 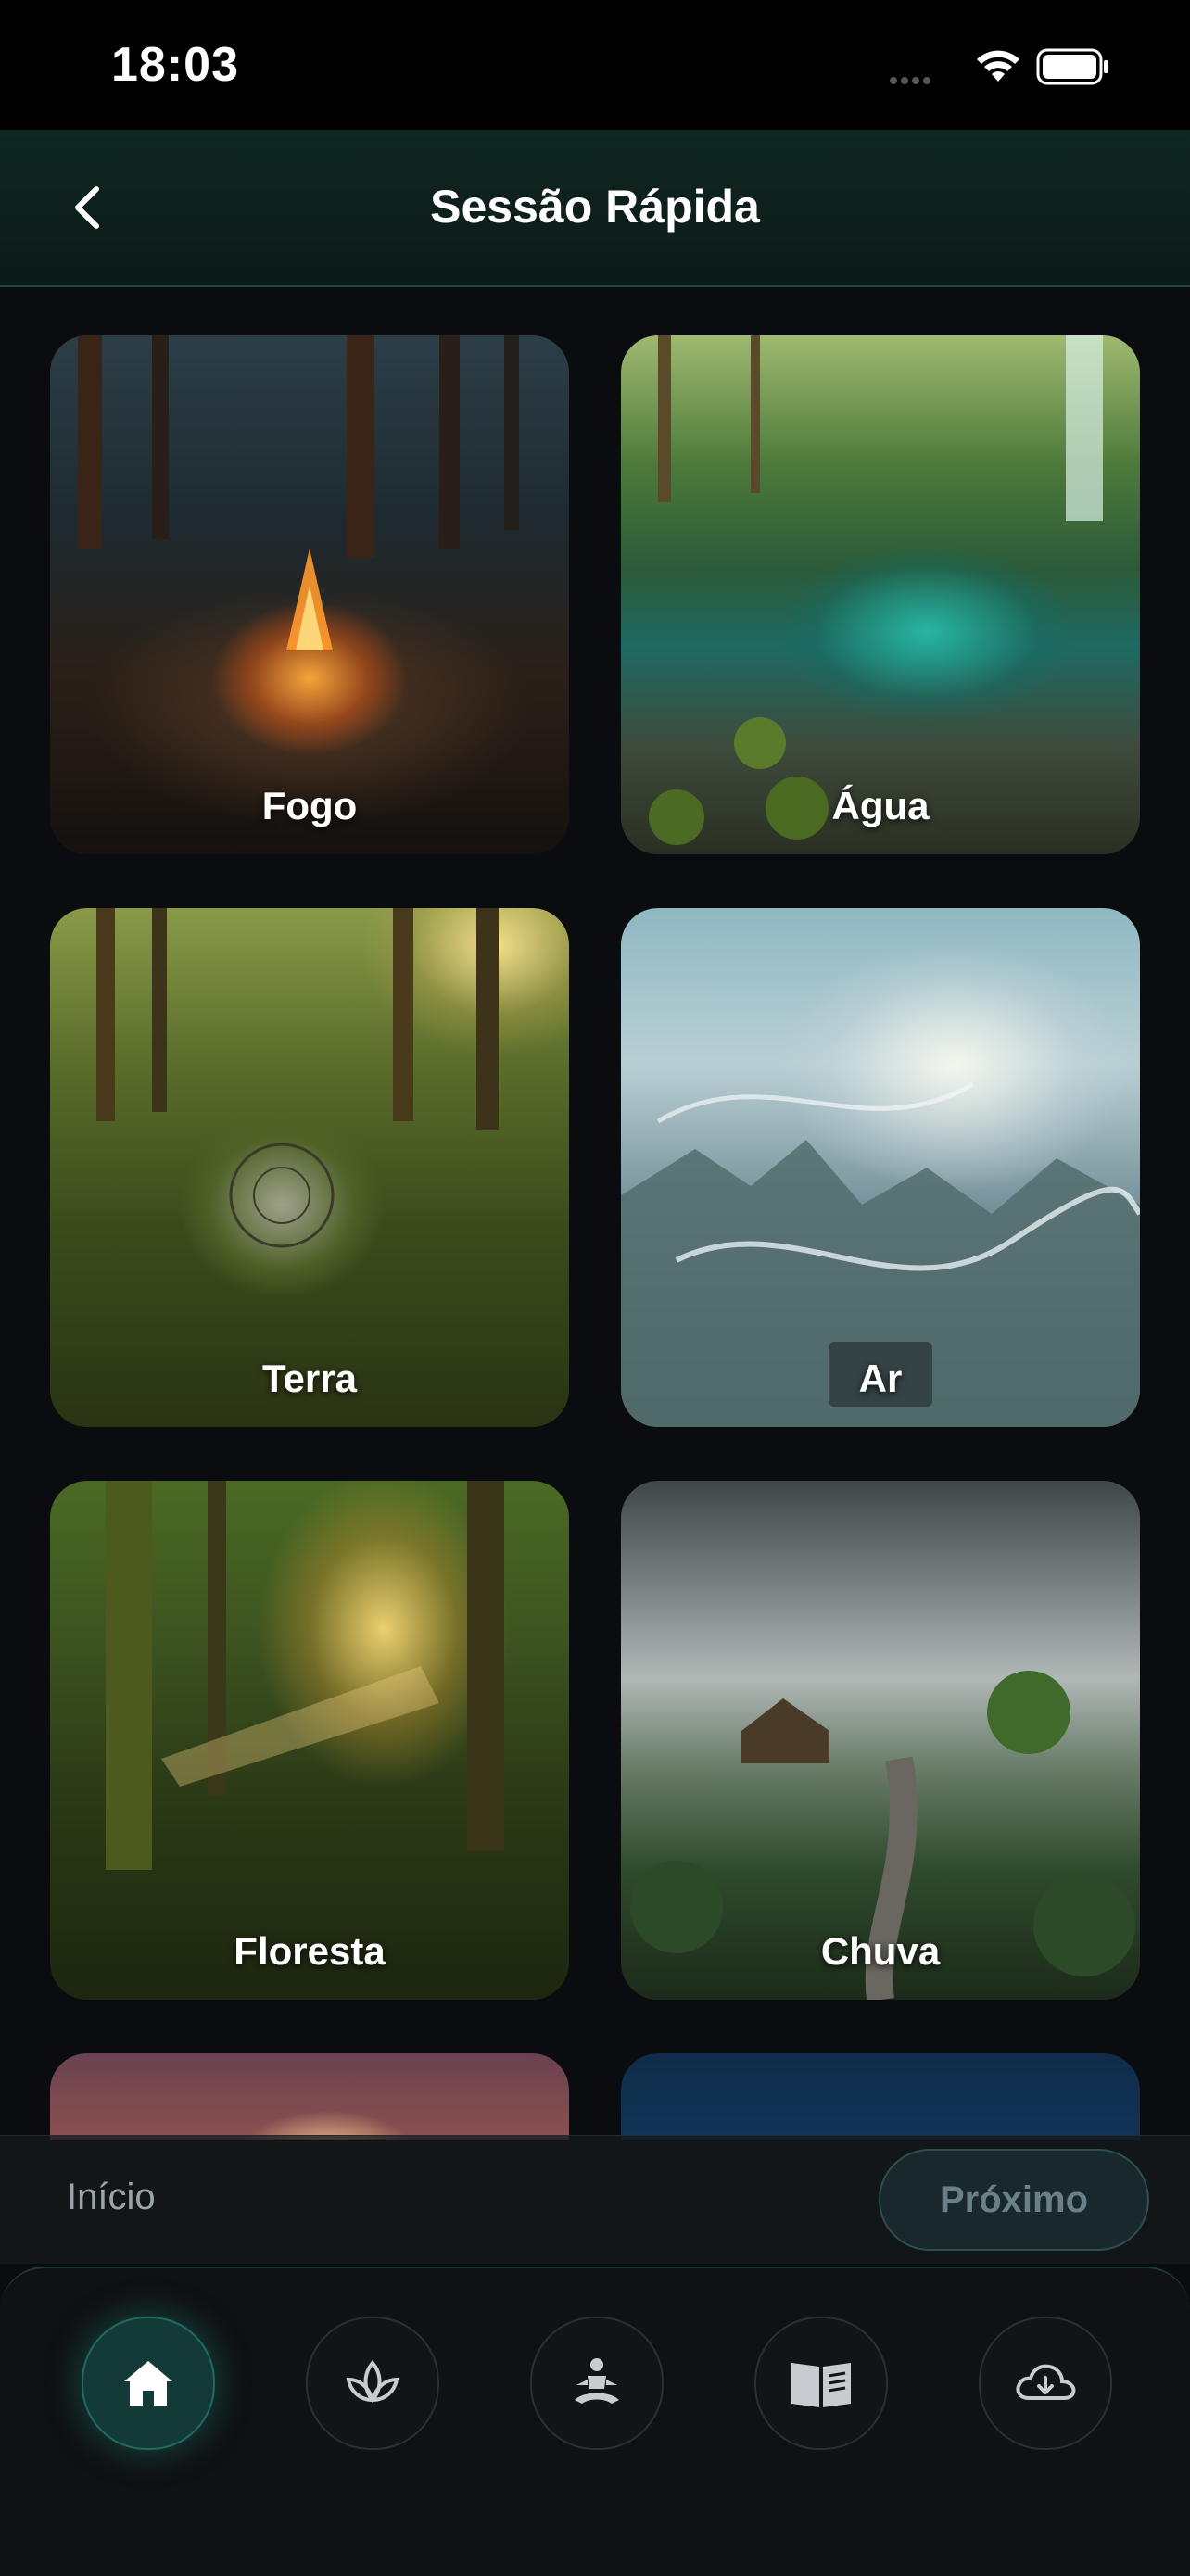 I want to click on card-fogo: Fogo, so click(x=309, y=594).